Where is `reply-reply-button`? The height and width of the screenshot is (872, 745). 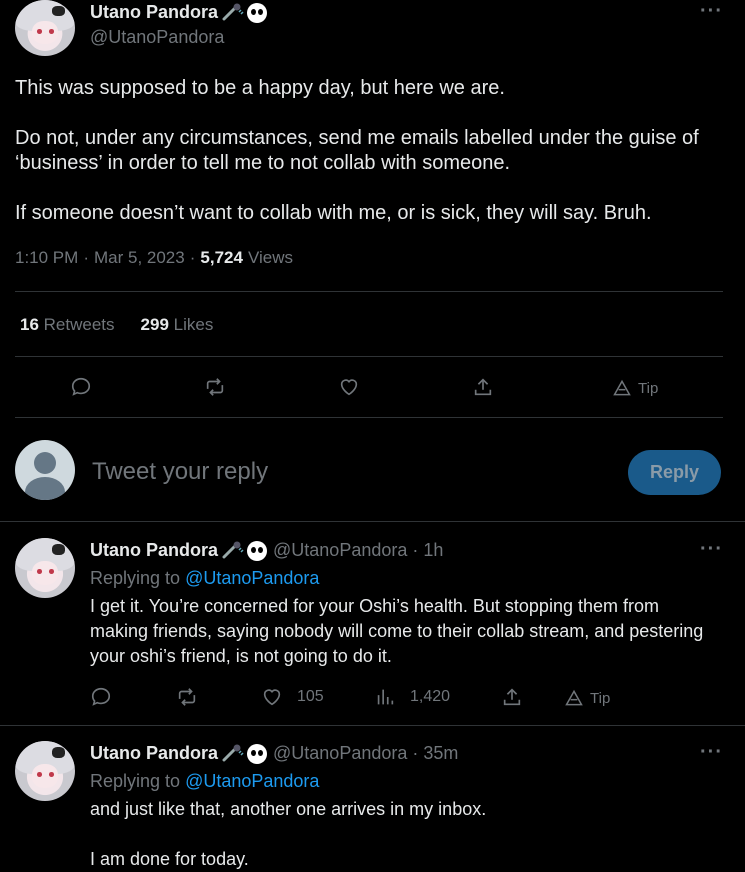
reply-reply-button is located at coordinates (101, 697).